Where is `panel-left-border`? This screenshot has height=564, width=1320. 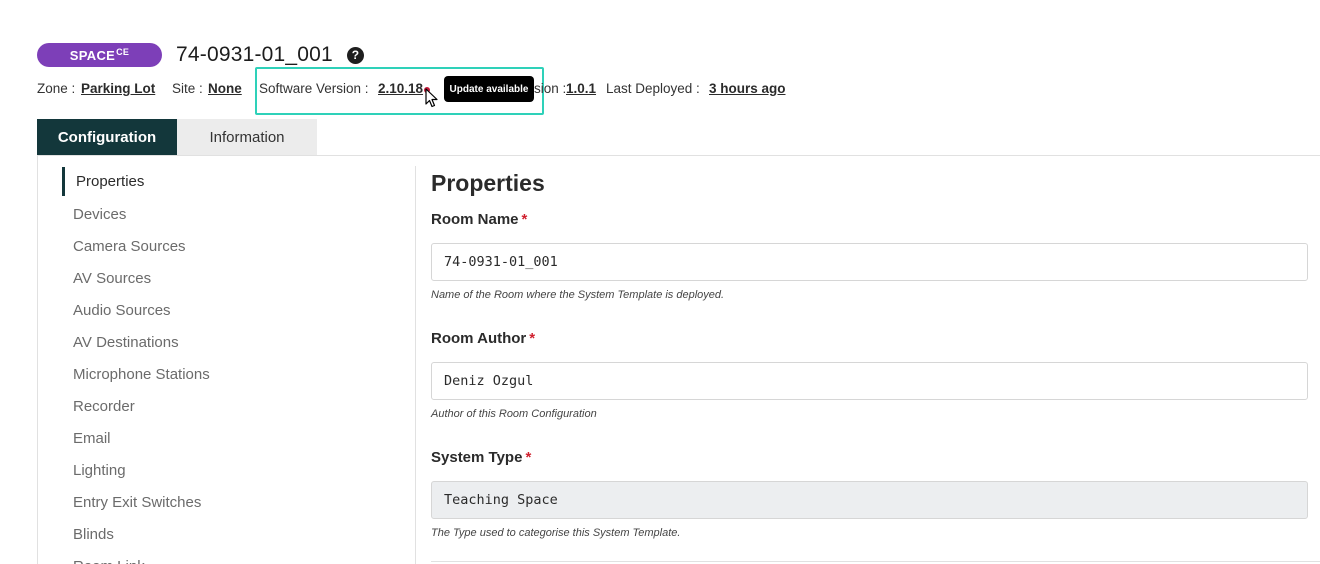
panel-left-border is located at coordinates (37, 359).